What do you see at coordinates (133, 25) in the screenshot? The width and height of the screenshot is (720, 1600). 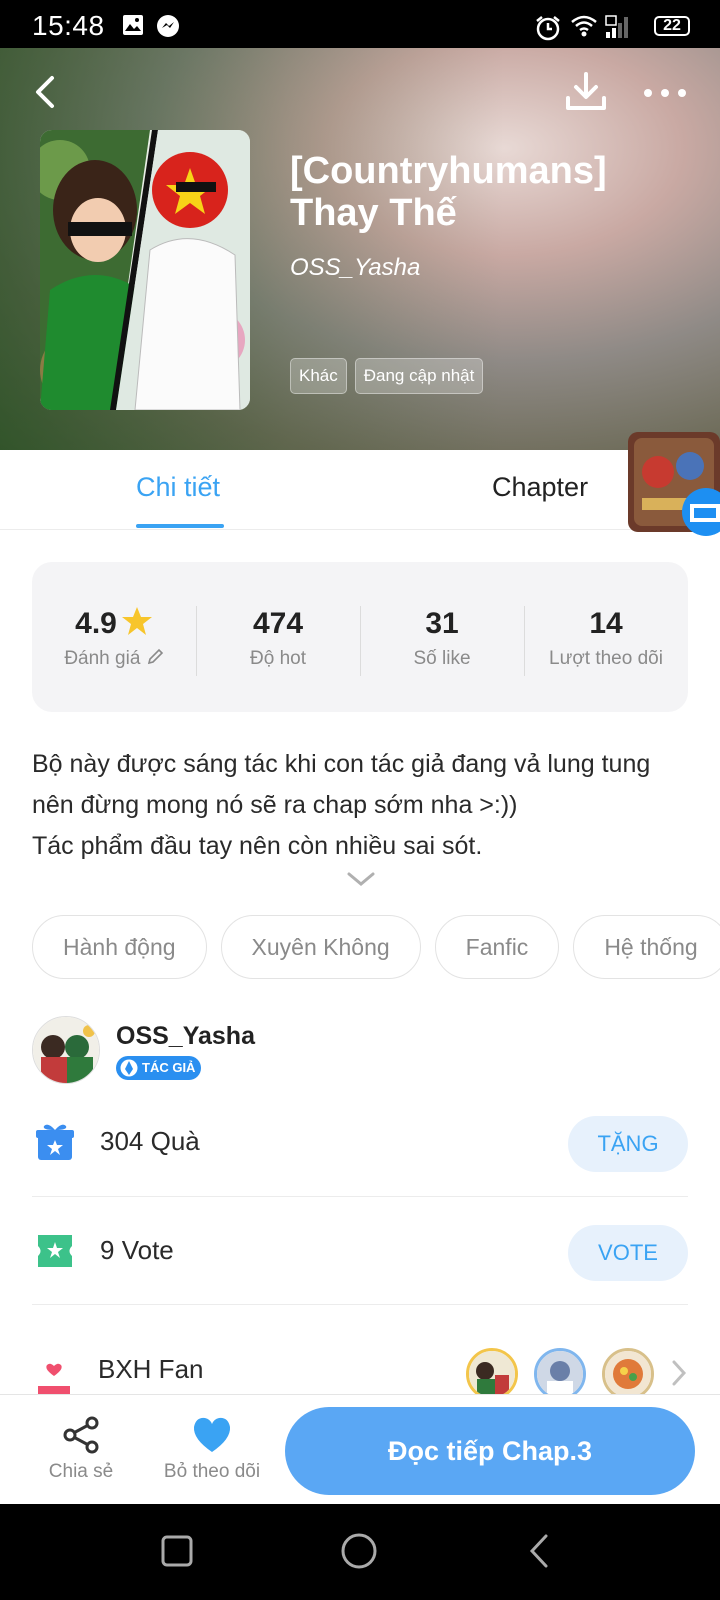 I see `image-notification-icon` at bounding box center [133, 25].